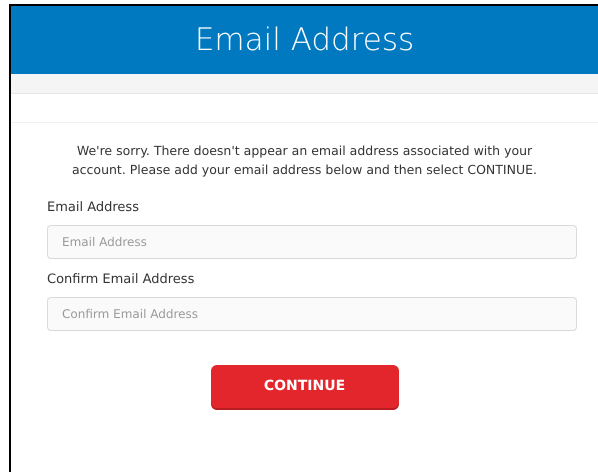 This screenshot has width=598, height=472. Describe the element at coordinates (304, 40) in the screenshot. I see `page-title: Email Address` at that location.